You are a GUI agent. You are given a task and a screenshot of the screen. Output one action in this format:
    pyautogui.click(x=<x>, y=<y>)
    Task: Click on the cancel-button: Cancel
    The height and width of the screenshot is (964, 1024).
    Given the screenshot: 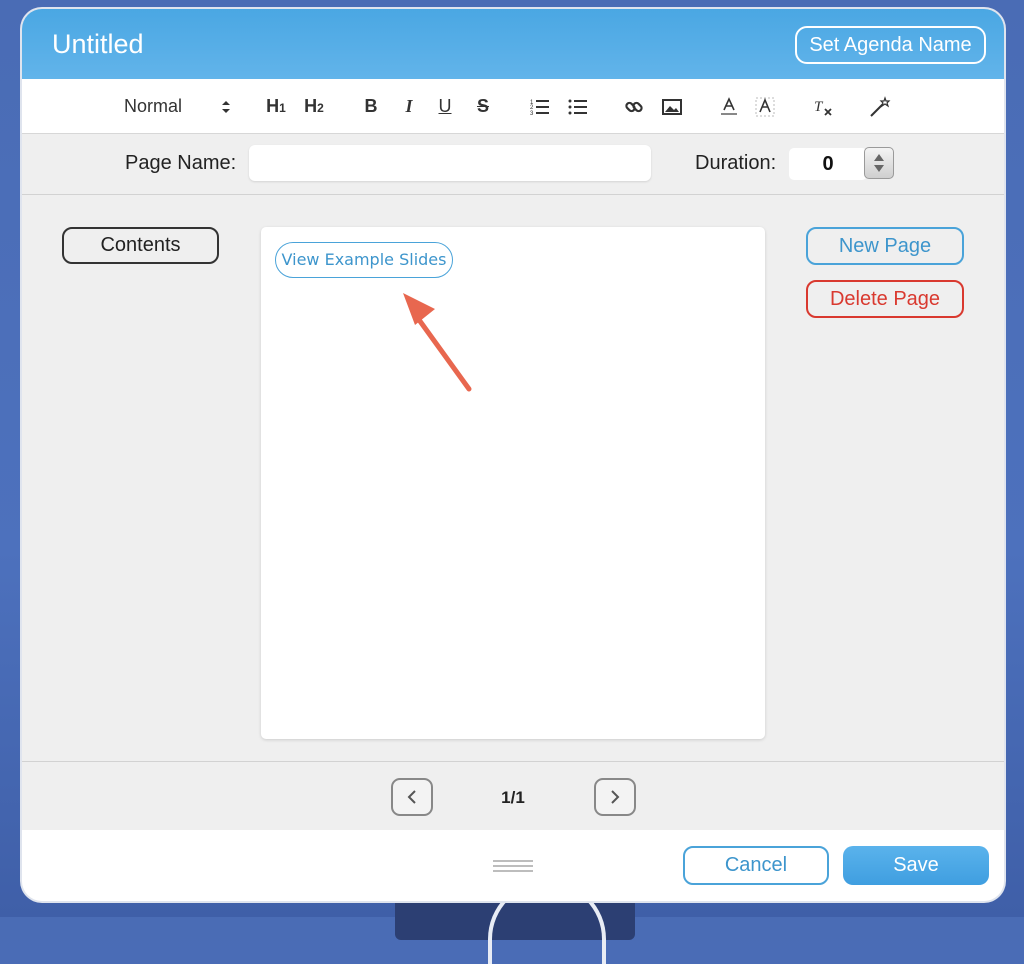 What is the action you would take?
    pyautogui.click(x=756, y=865)
    